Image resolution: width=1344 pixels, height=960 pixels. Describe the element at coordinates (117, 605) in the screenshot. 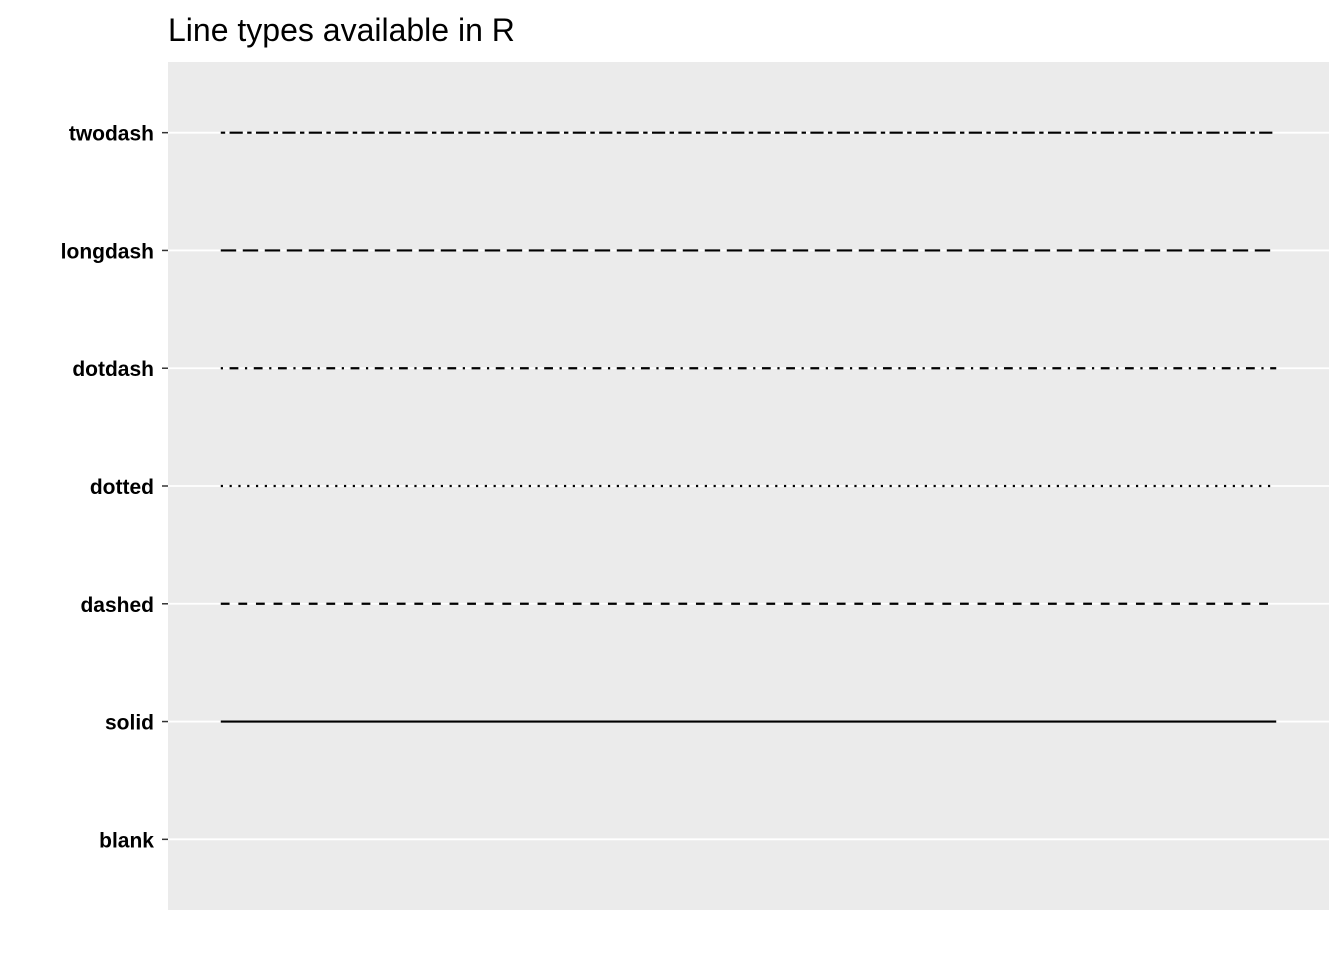

I see `y-tick-label-dashed: dashed` at that location.